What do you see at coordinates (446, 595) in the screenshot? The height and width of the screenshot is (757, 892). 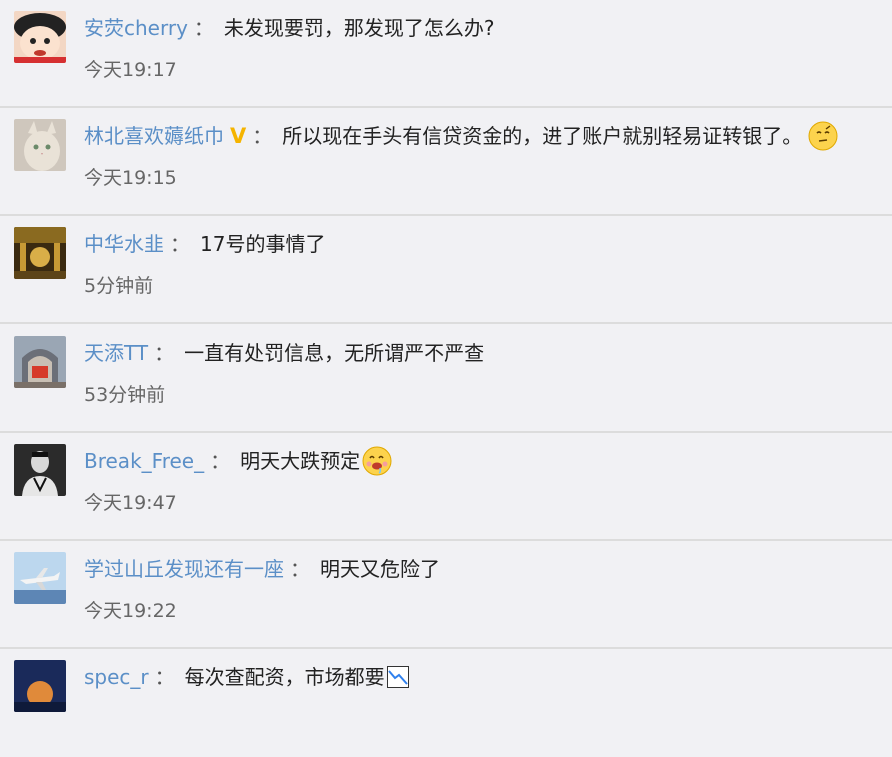 I see `comment-item: 学过山丘发现还有一座： 明天又危险了 今天19:22` at bounding box center [446, 595].